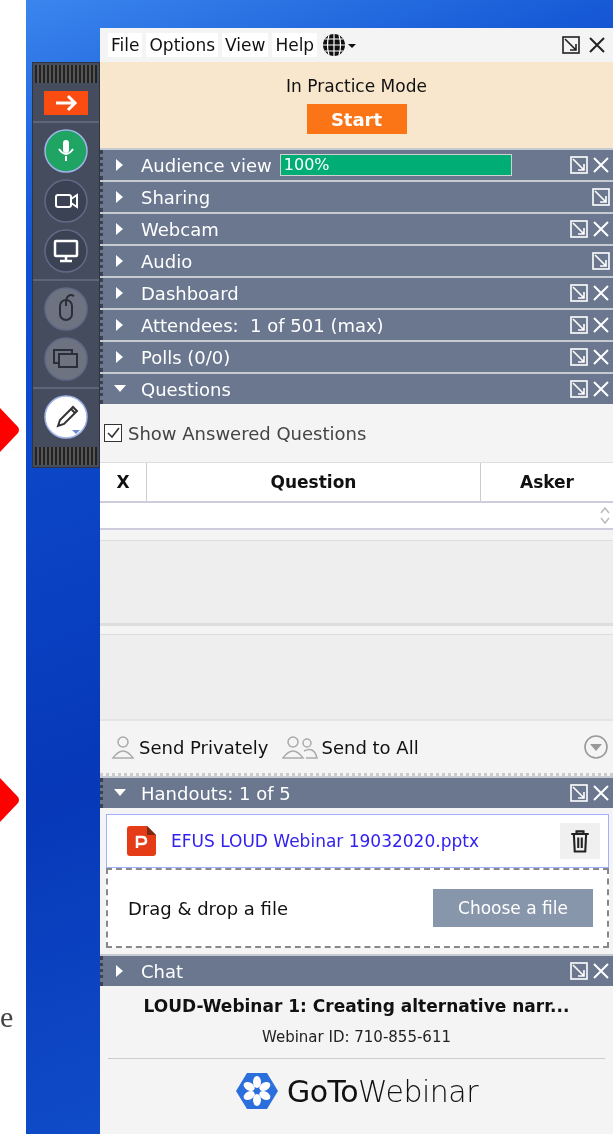 The width and height of the screenshot is (613, 1134). What do you see at coordinates (546, 482) in the screenshot?
I see `column-header: Asker` at bounding box center [546, 482].